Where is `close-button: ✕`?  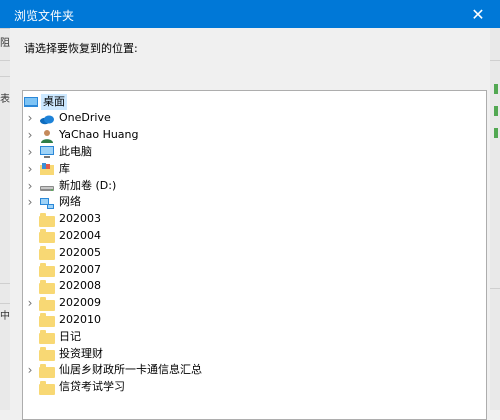 close-button: ✕ is located at coordinates (478, 14).